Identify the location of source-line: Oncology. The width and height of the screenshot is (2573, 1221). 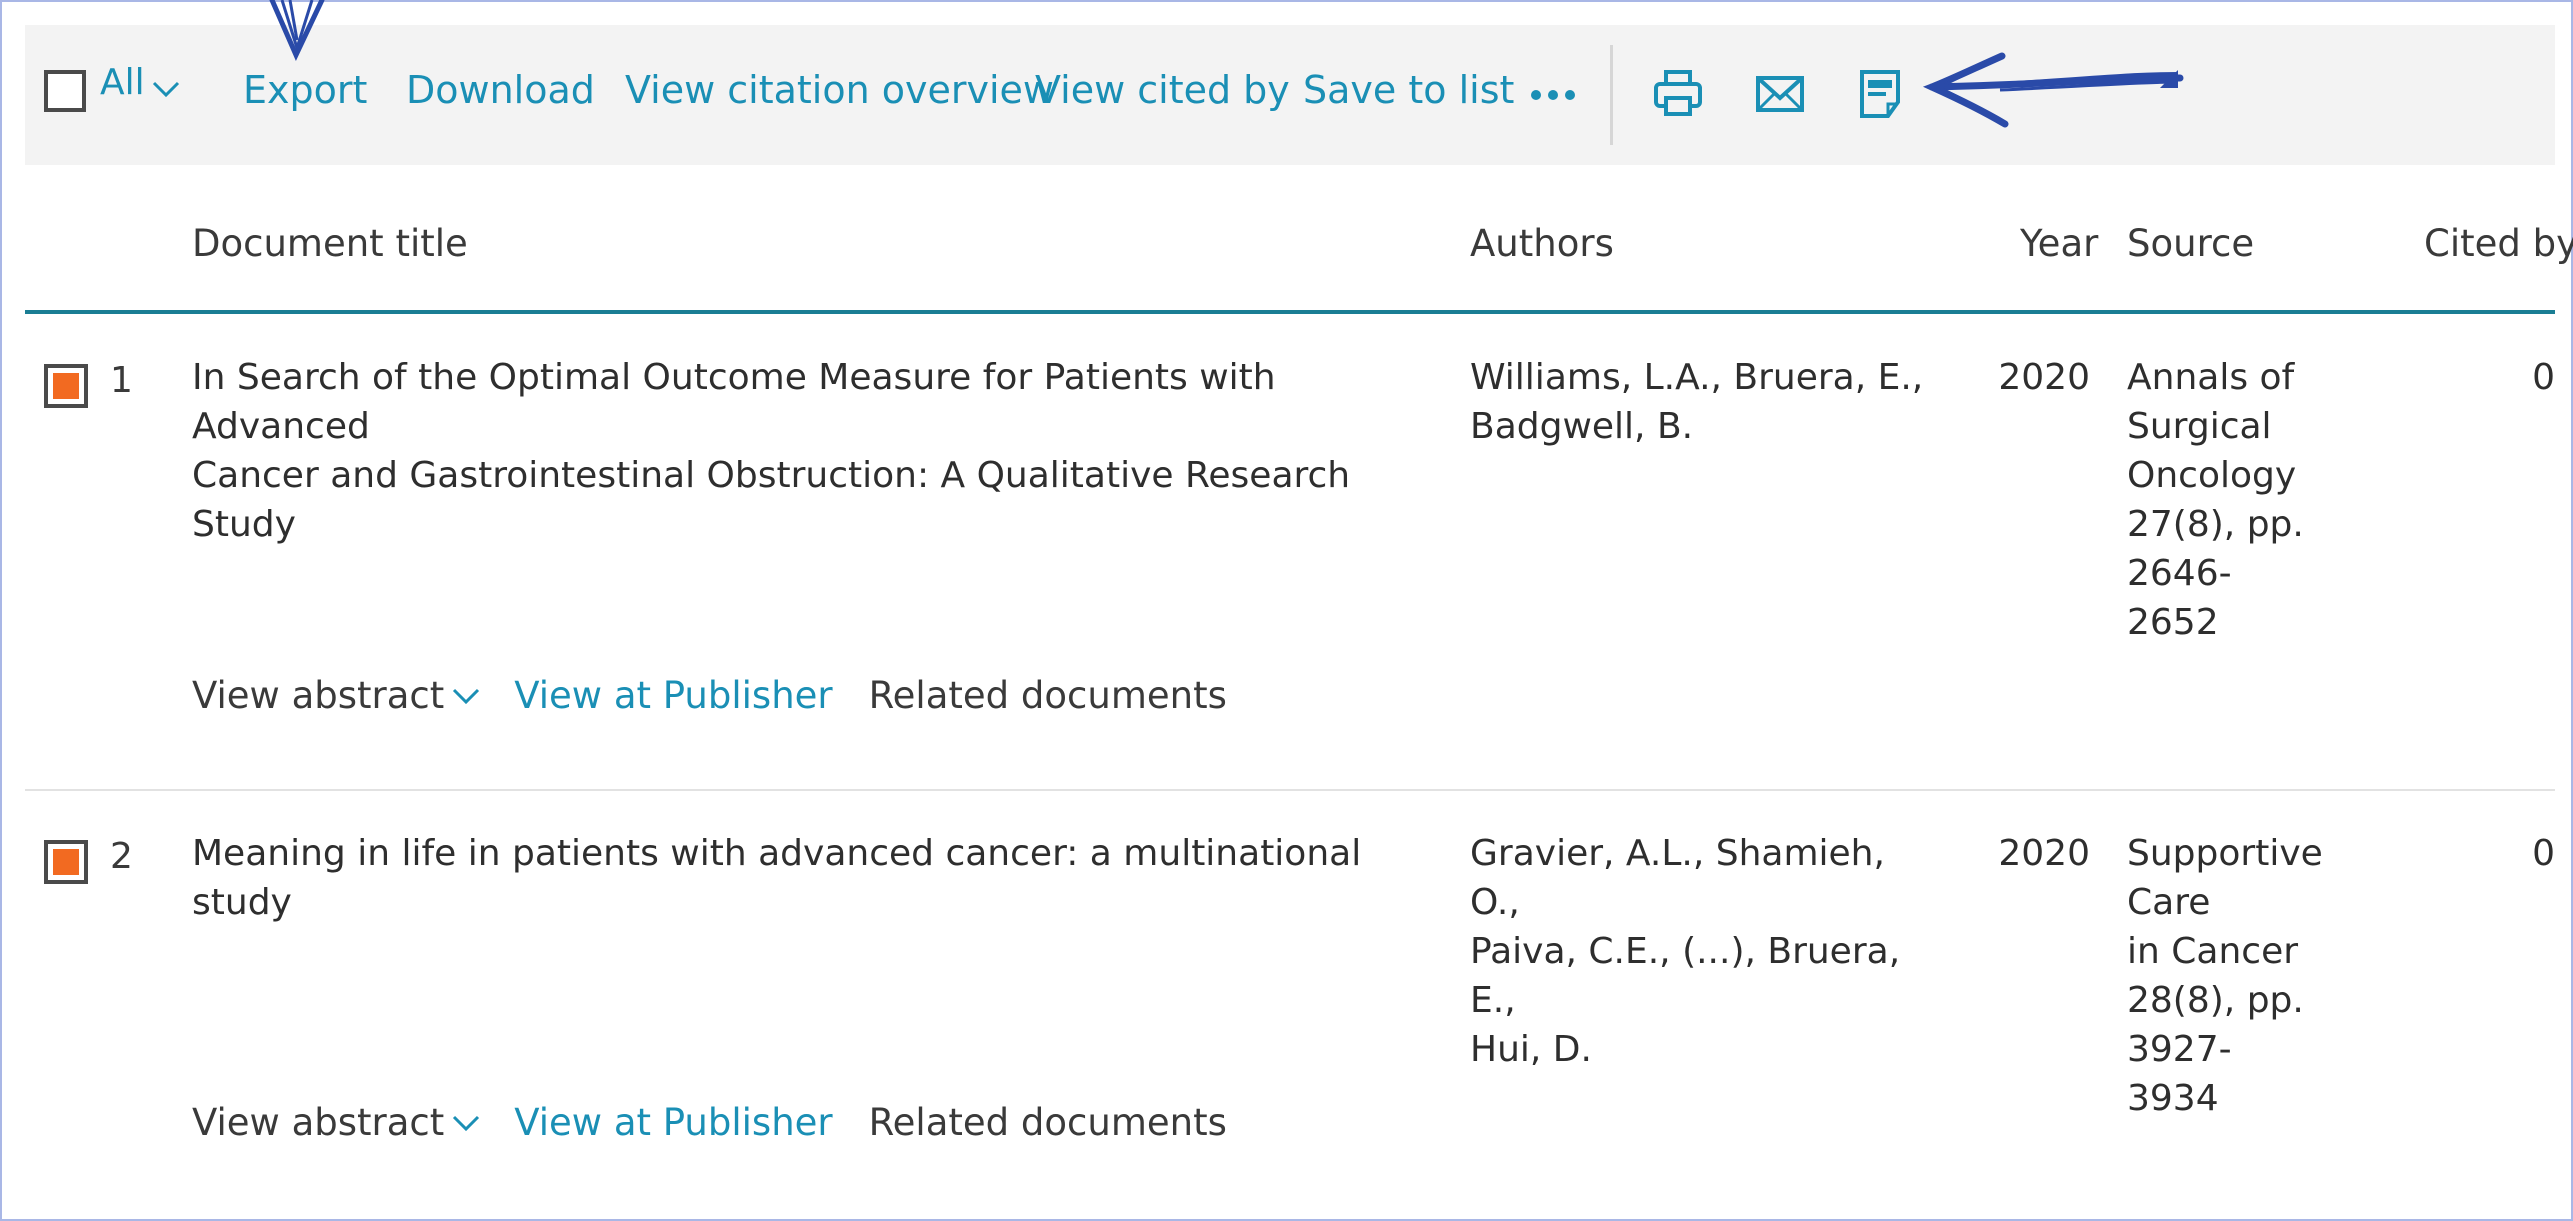
(2212, 475).